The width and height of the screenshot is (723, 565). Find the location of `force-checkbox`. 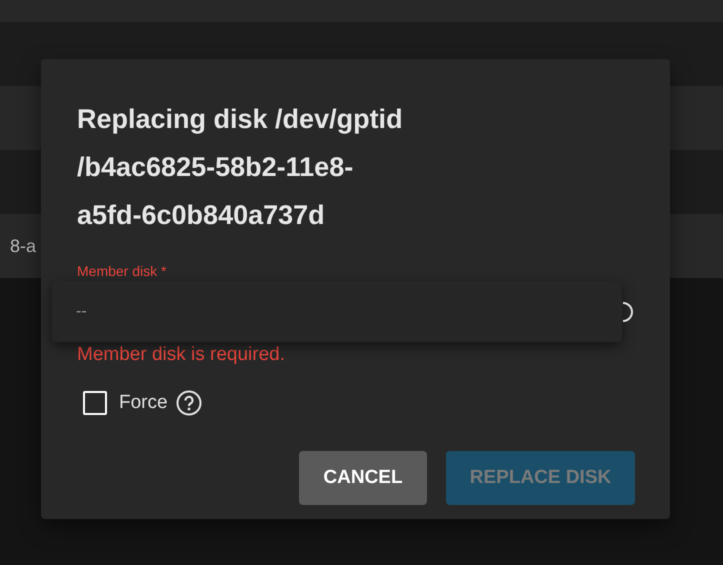

force-checkbox is located at coordinates (95, 403).